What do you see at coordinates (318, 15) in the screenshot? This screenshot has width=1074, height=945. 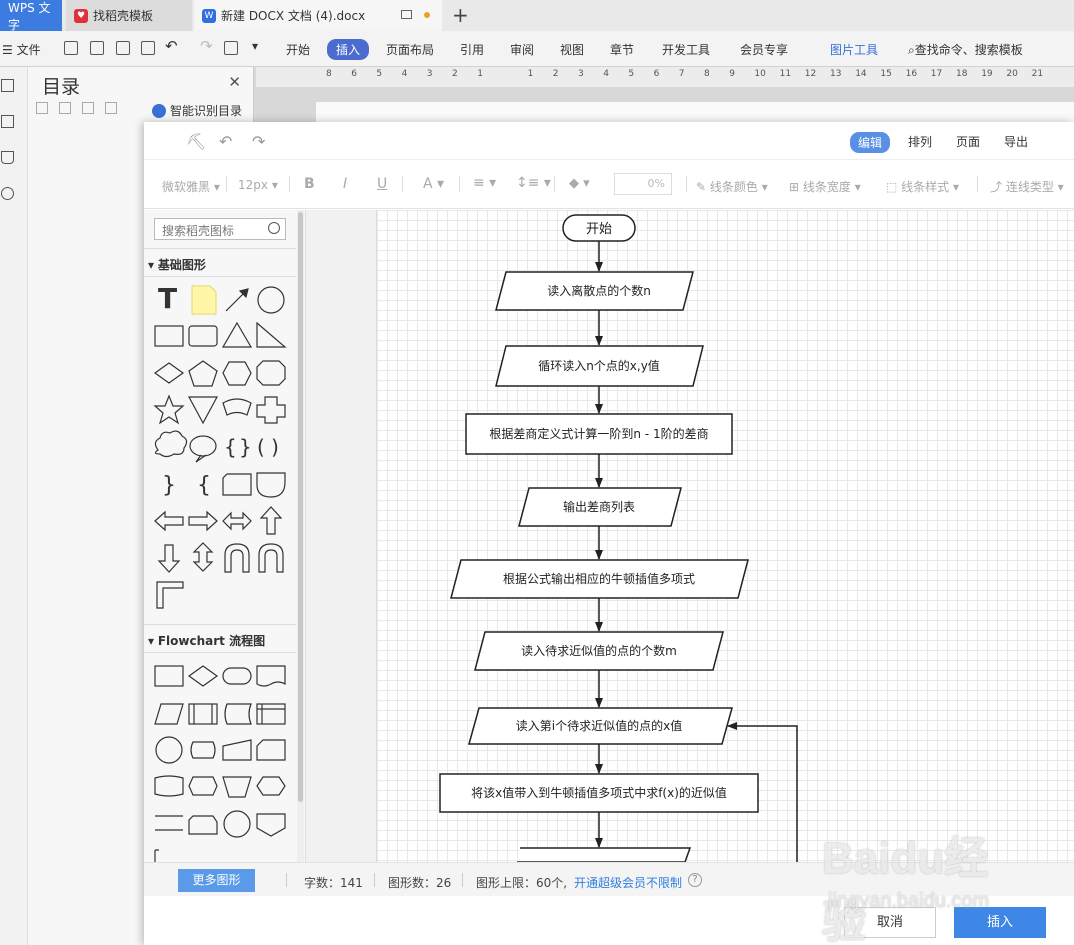 I see `tab-document: W 新建 DOCX 文档 (4).docx` at bounding box center [318, 15].